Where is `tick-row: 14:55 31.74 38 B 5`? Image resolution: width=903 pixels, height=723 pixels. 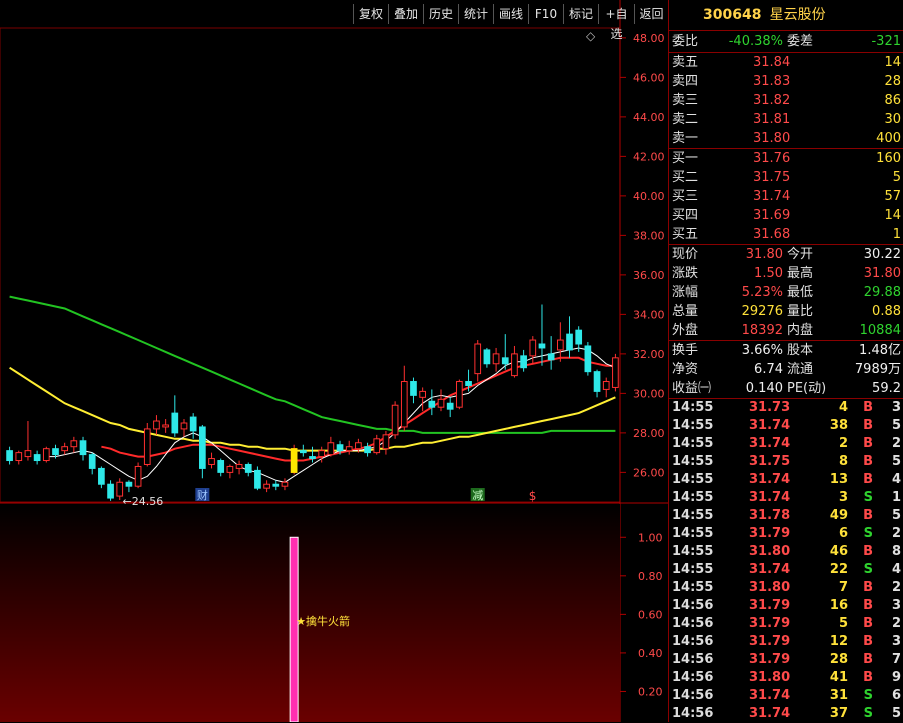 tick-row: 14:55 31.74 38 B 5 is located at coordinates (786, 426).